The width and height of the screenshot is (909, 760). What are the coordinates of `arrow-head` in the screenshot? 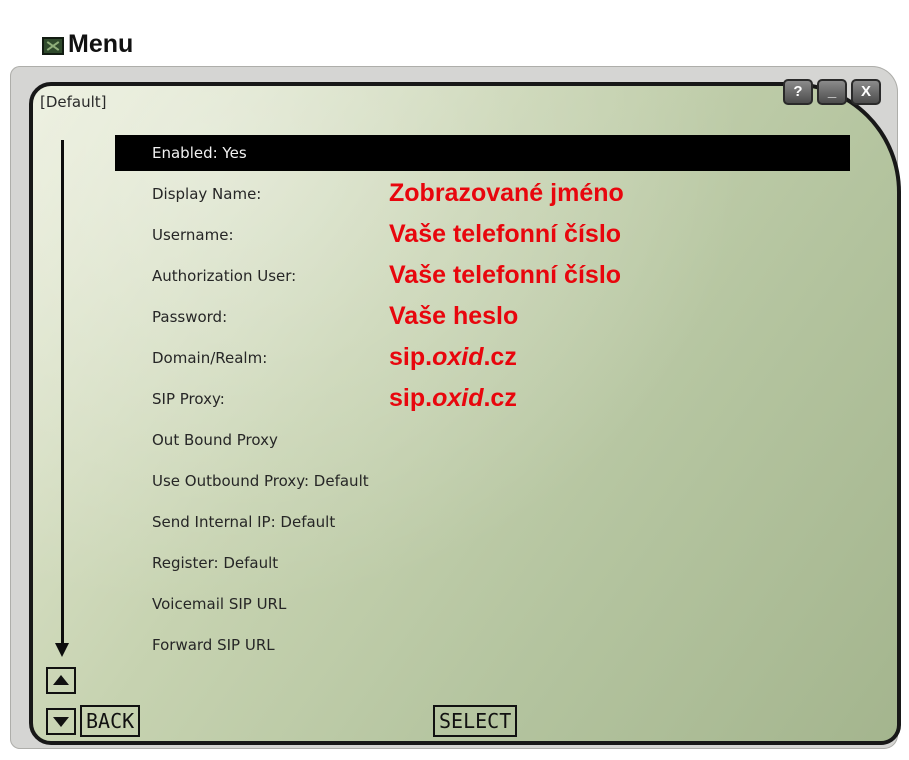 It's located at (62, 650).